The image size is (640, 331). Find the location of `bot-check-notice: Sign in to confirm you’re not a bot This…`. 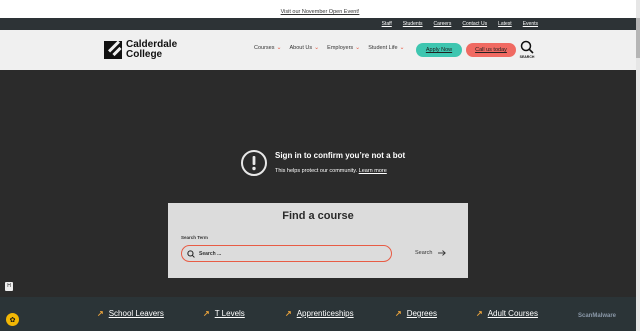

bot-check-notice: Sign in to confirm you’re not a bot This… is located at coordinates (322, 163).